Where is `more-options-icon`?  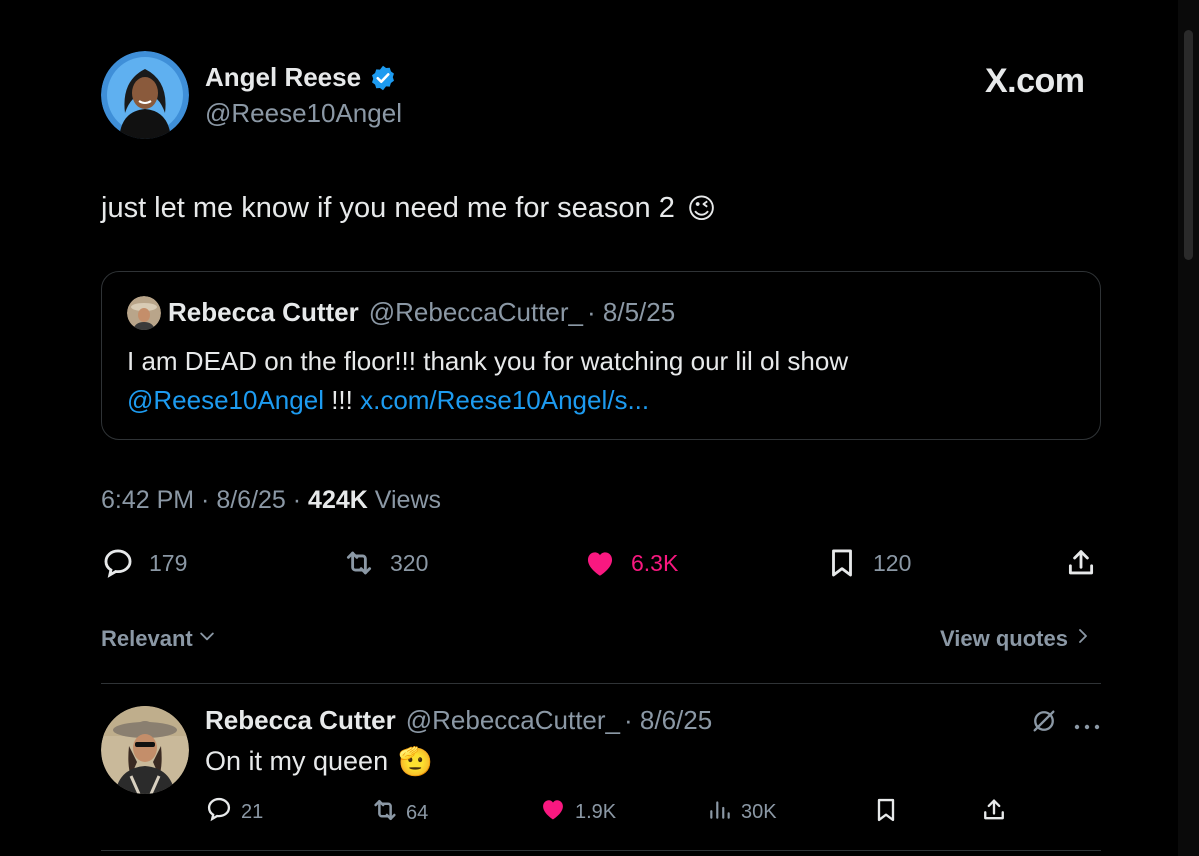 more-options-icon is located at coordinates (1087, 727).